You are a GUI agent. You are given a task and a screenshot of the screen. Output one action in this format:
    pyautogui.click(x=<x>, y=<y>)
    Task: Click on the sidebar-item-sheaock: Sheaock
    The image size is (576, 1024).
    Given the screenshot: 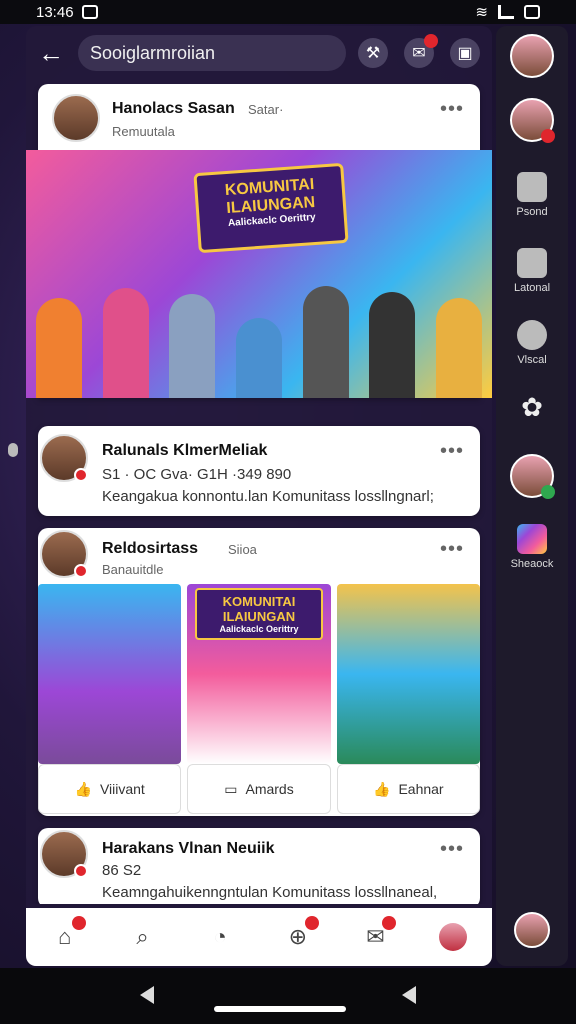 What is the action you would take?
    pyautogui.click(x=532, y=547)
    